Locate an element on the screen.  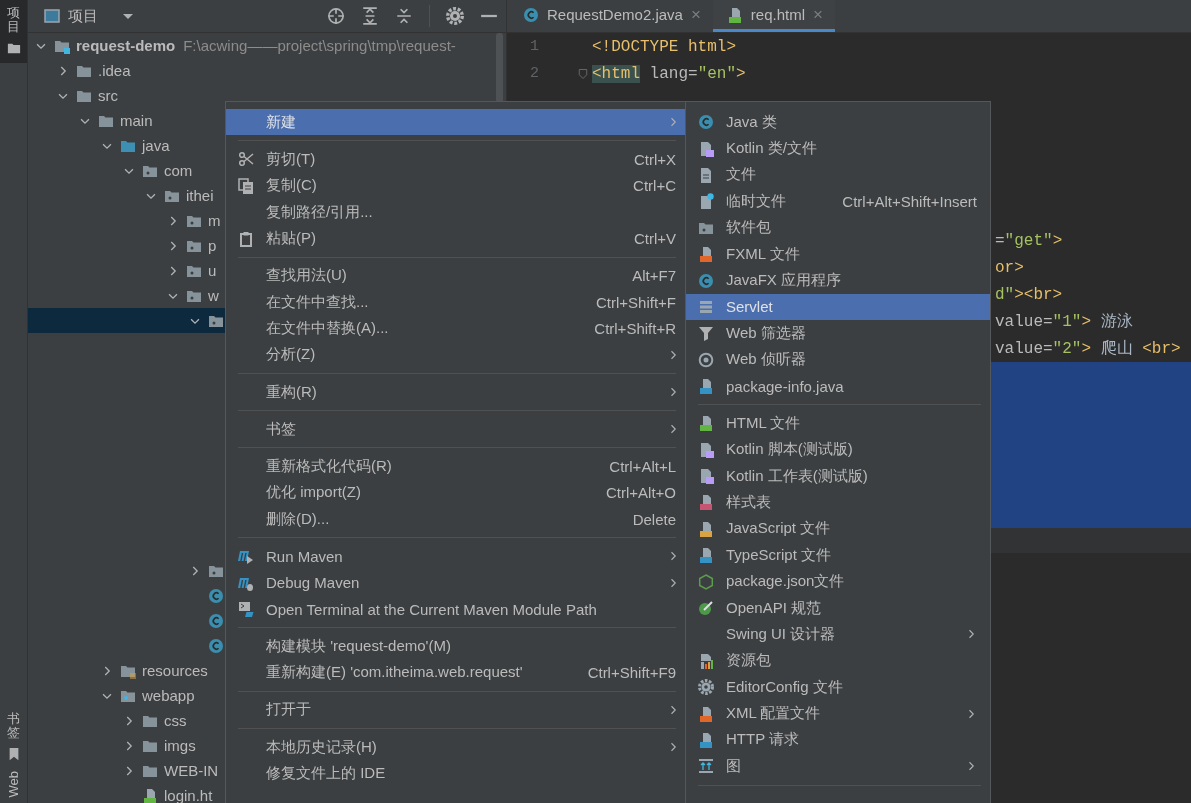
line-number: 2 is located at coordinates (534, 73).